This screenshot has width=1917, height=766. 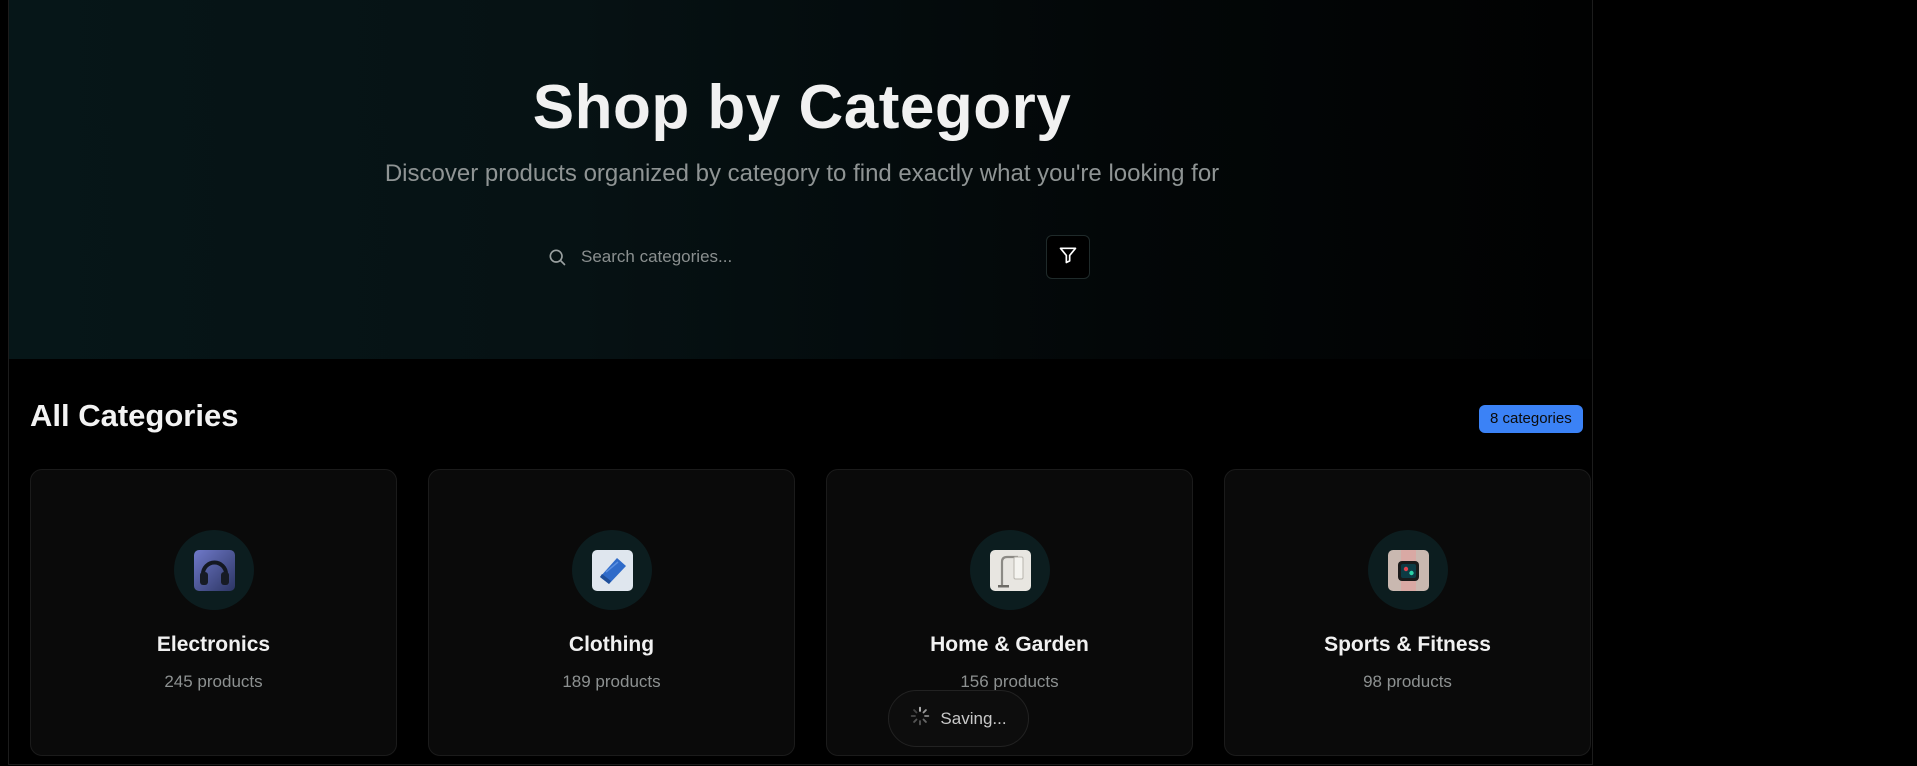 What do you see at coordinates (213, 644) in the screenshot?
I see `category-name: Electronics` at bounding box center [213, 644].